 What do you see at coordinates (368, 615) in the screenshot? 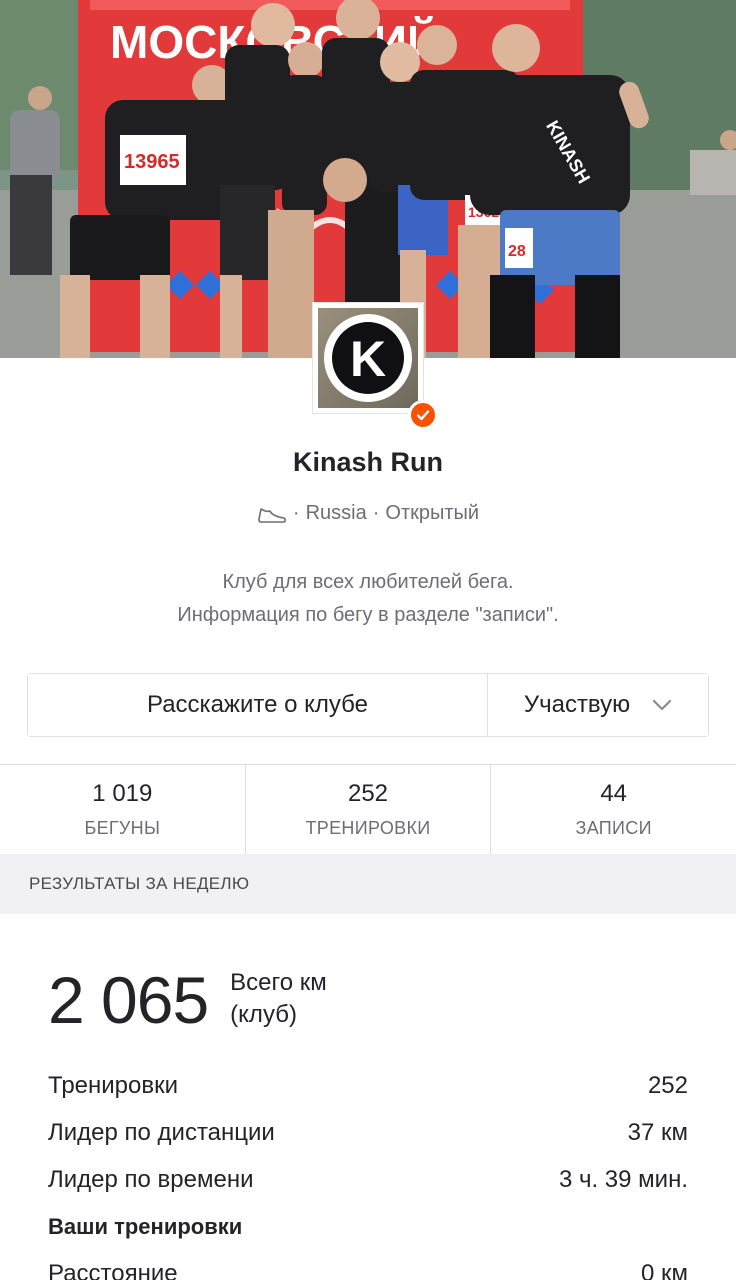
I see `description-line: Информация по бегу в разделе "записи".` at bounding box center [368, 615].